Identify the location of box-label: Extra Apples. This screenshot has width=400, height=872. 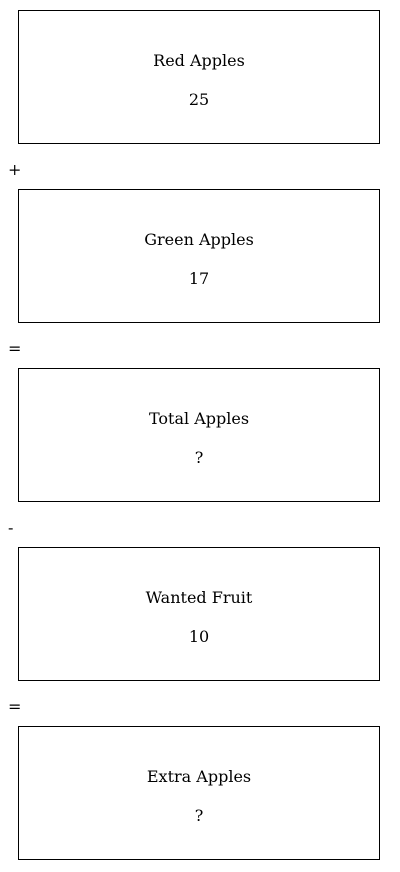
(199, 776).